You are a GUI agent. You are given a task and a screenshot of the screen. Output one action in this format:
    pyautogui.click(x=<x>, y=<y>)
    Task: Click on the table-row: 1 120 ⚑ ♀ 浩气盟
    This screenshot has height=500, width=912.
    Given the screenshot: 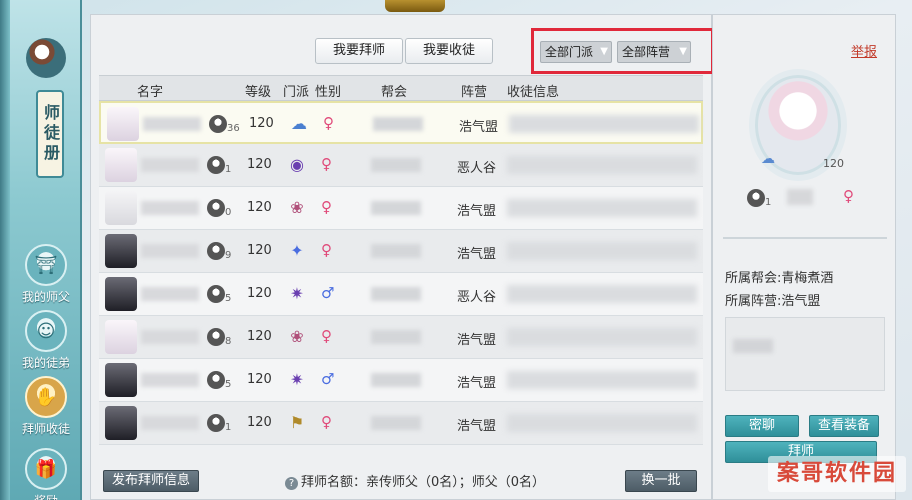 What is the action you would take?
    pyautogui.click(x=401, y=423)
    